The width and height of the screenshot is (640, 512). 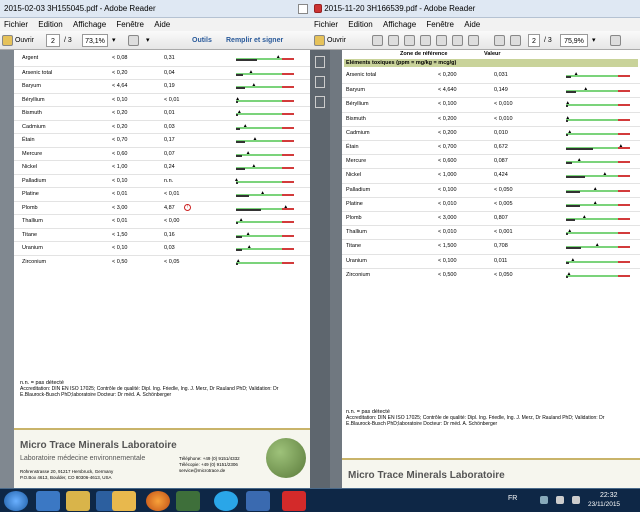 I want to click on sign-icon, so click(x=473, y=40).